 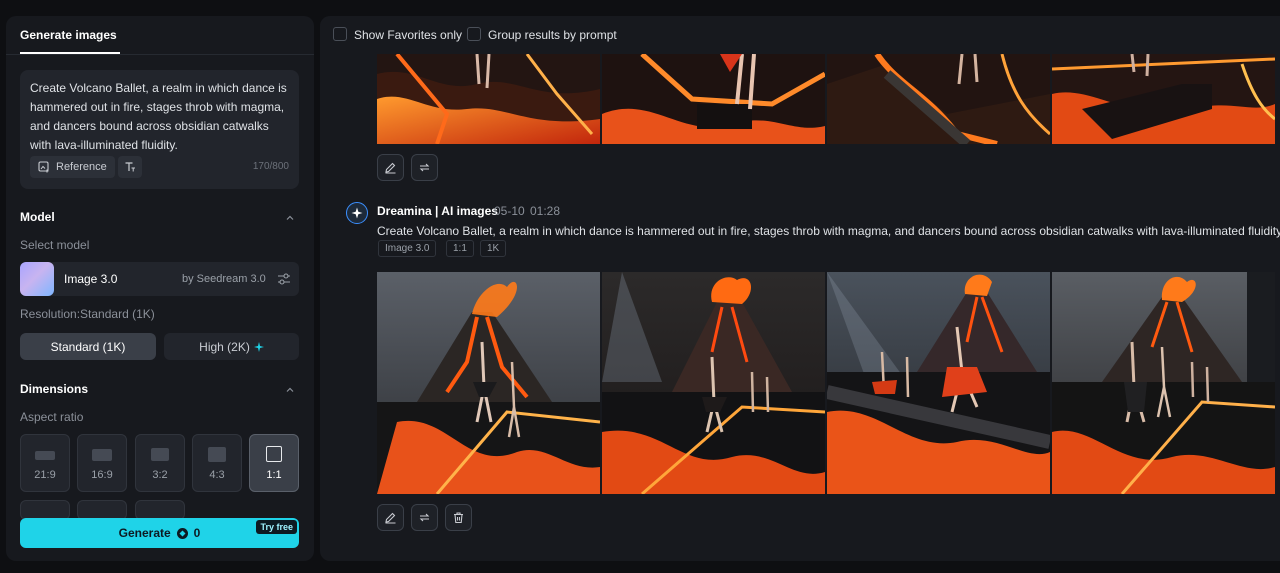 I want to click on resolution-standard-label: Standard (1K), so click(x=88, y=346).